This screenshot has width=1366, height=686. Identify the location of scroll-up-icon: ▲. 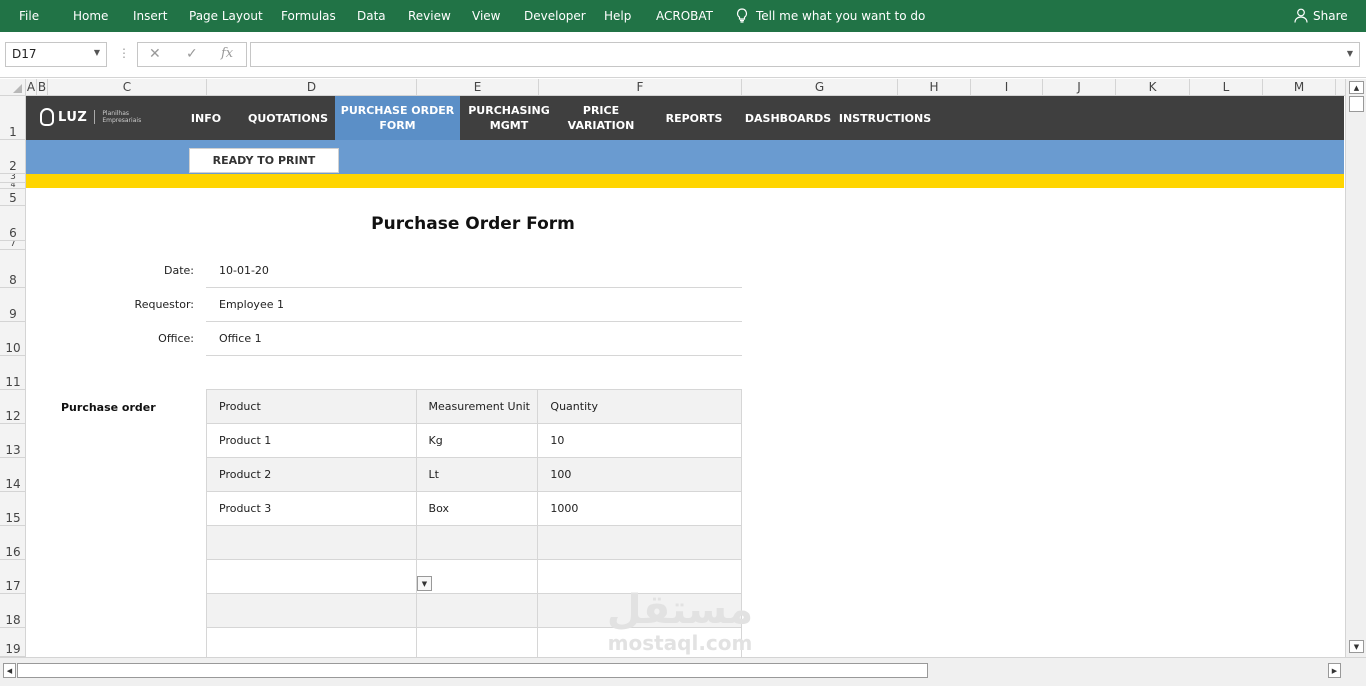
(1356, 87).